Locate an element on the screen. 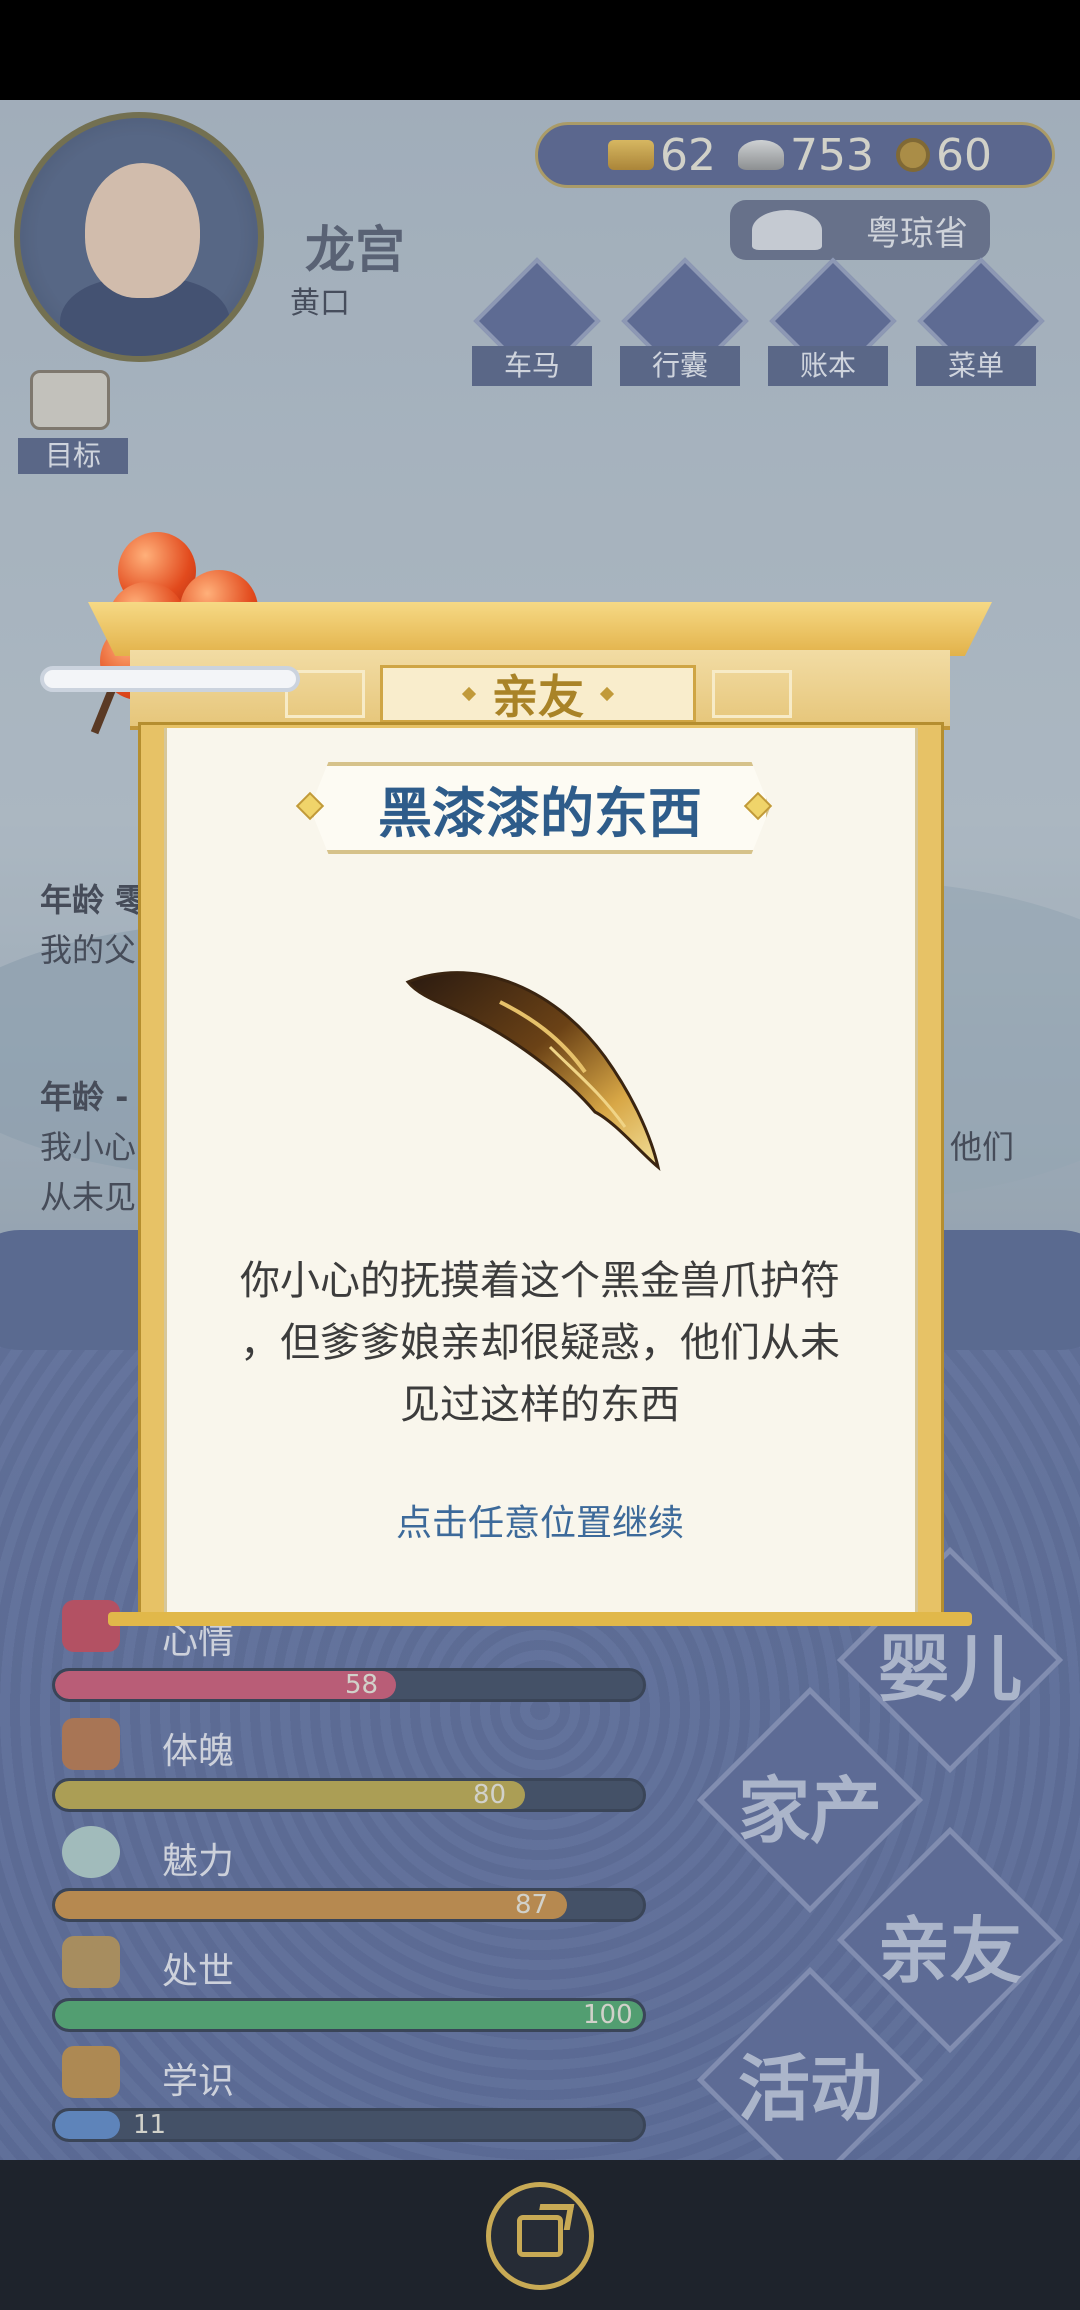 The width and height of the screenshot is (1080, 2310). event-title-plate: 黑漆漆的东西 is located at coordinates (540, 808).